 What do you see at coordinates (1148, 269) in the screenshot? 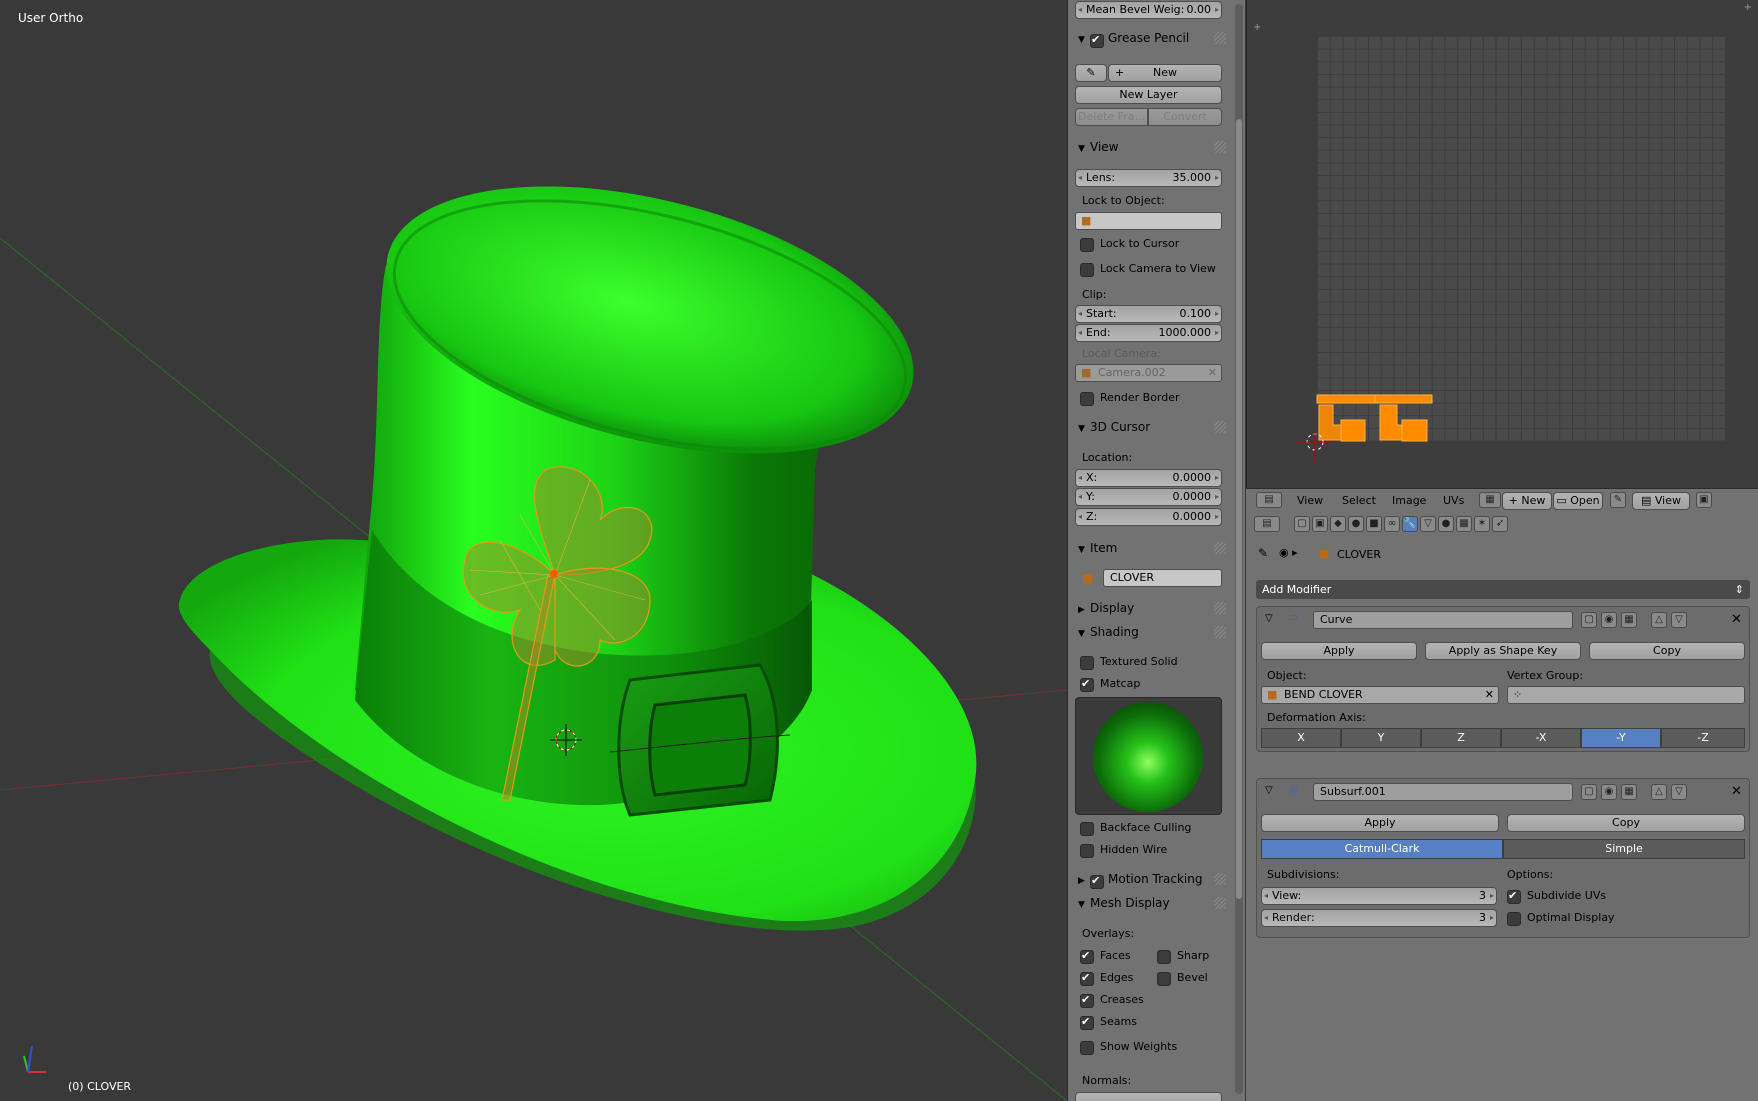
I see `lock-camera-to-view-checkbox: Lock Camera to View` at bounding box center [1148, 269].